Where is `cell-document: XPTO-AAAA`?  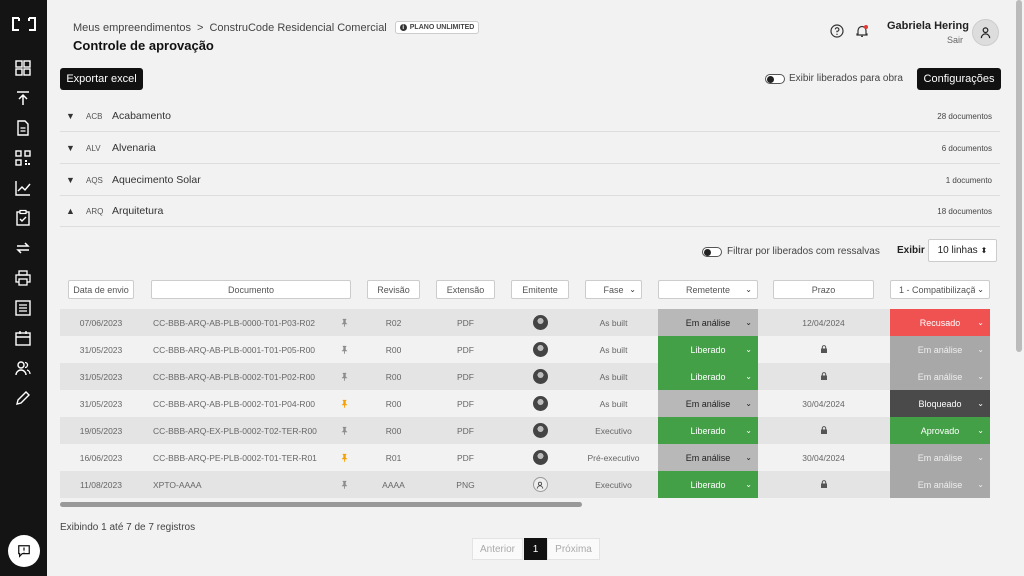 cell-document: XPTO-AAAA is located at coordinates (253, 484).